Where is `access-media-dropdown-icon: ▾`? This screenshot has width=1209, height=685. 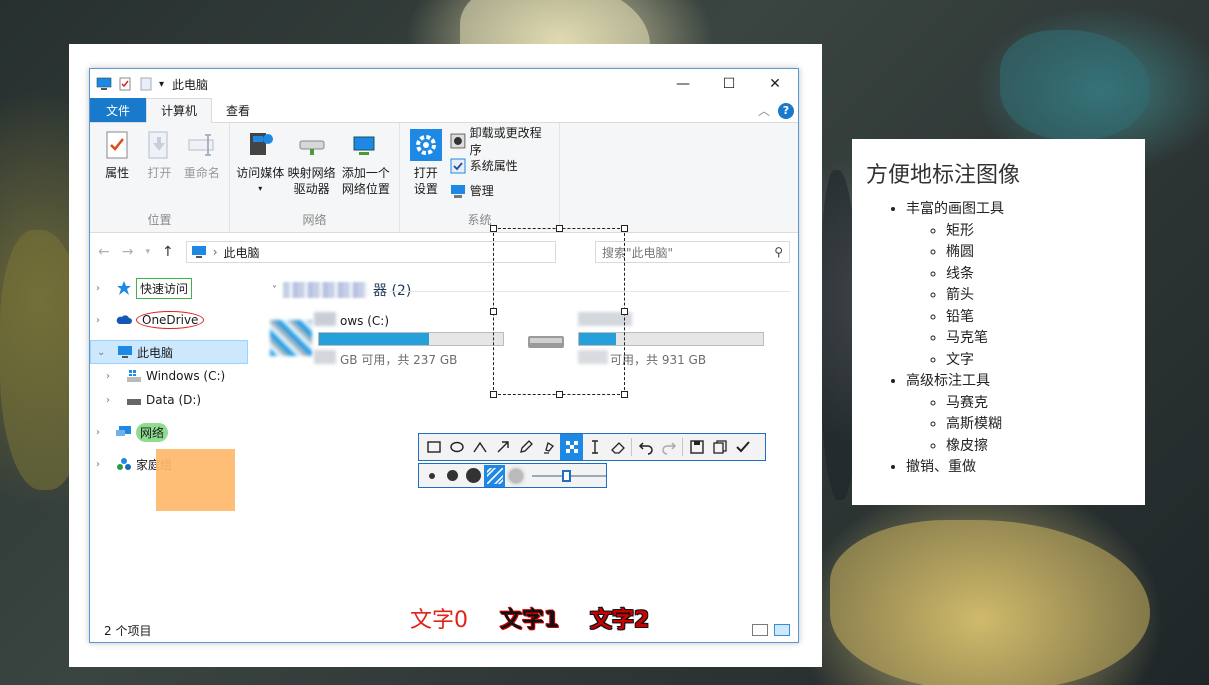
access-media-dropdown-icon: ▾ is located at coordinates (260, 188).